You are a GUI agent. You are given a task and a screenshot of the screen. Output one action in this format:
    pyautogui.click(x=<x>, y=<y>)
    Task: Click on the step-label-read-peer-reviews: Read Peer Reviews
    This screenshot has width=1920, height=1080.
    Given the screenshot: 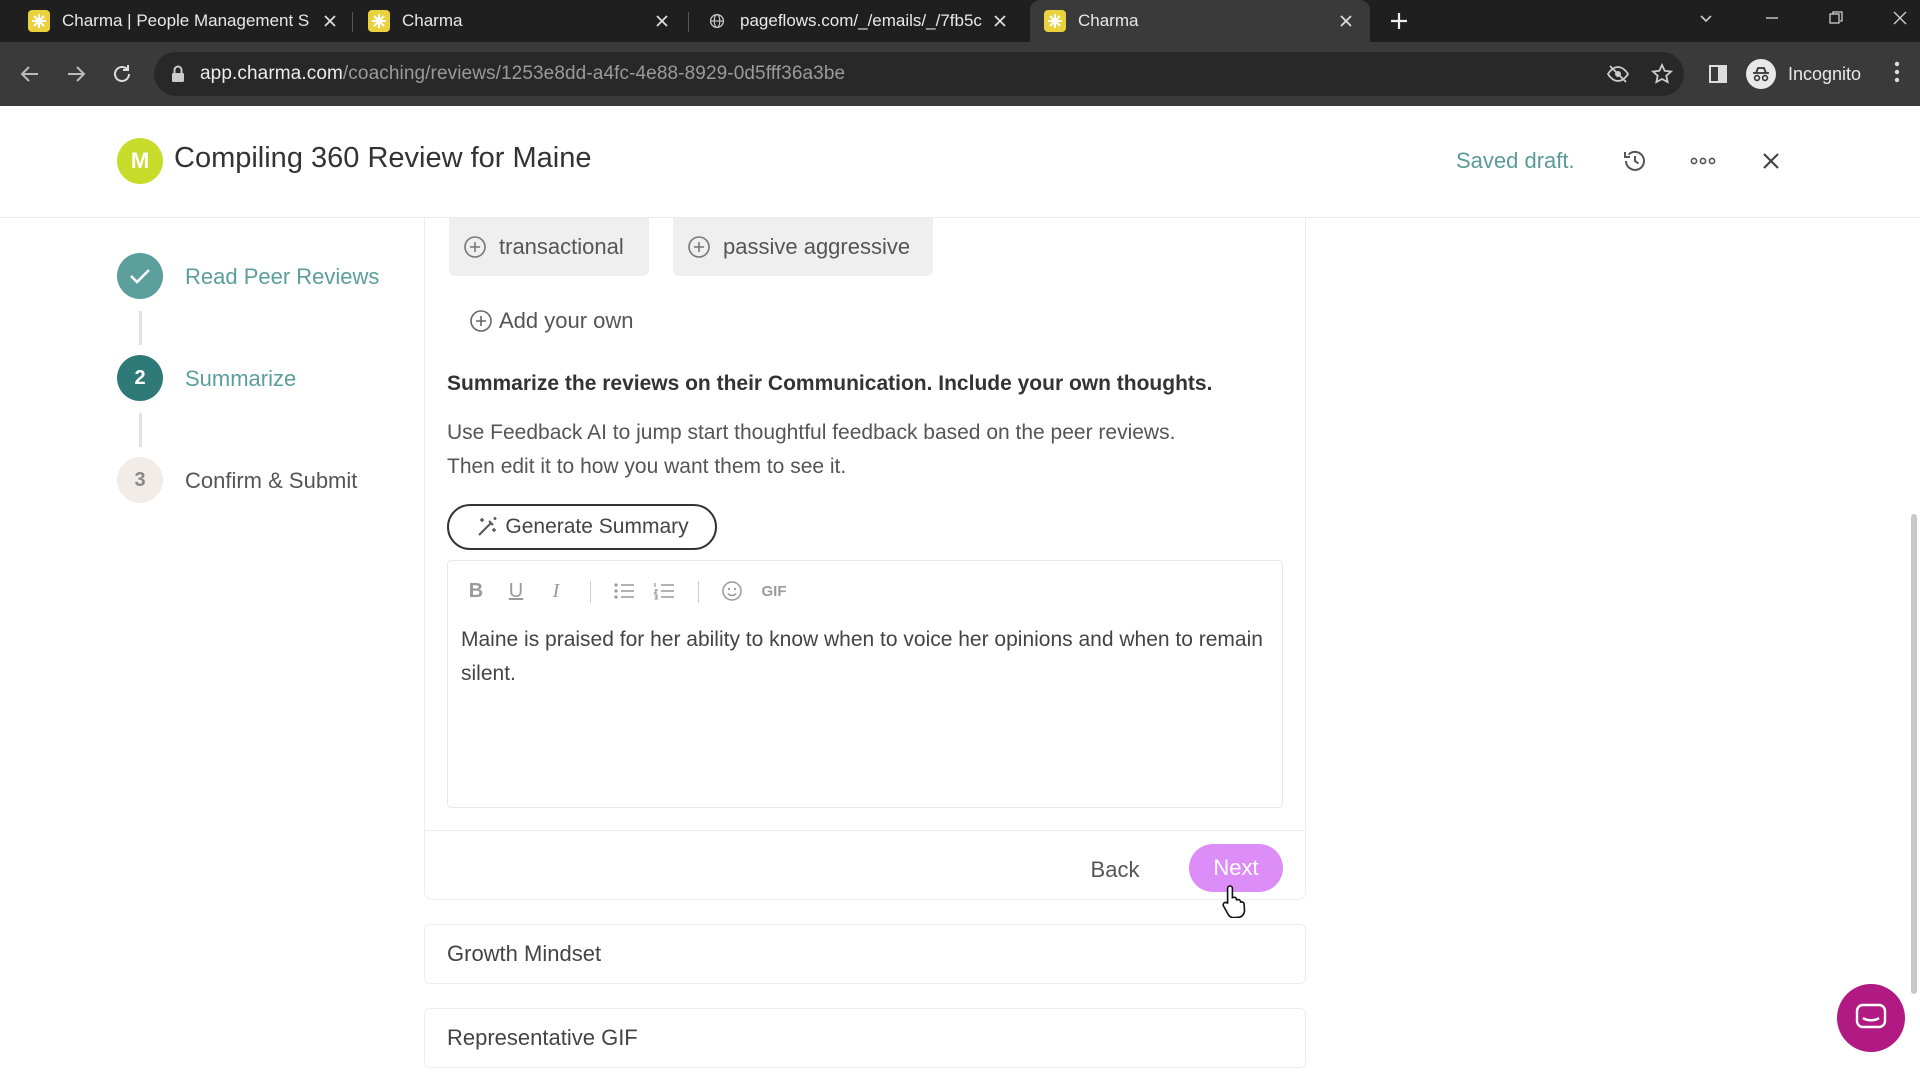 What is the action you would take?
    pyautogui.click(x=282, y=277)
    